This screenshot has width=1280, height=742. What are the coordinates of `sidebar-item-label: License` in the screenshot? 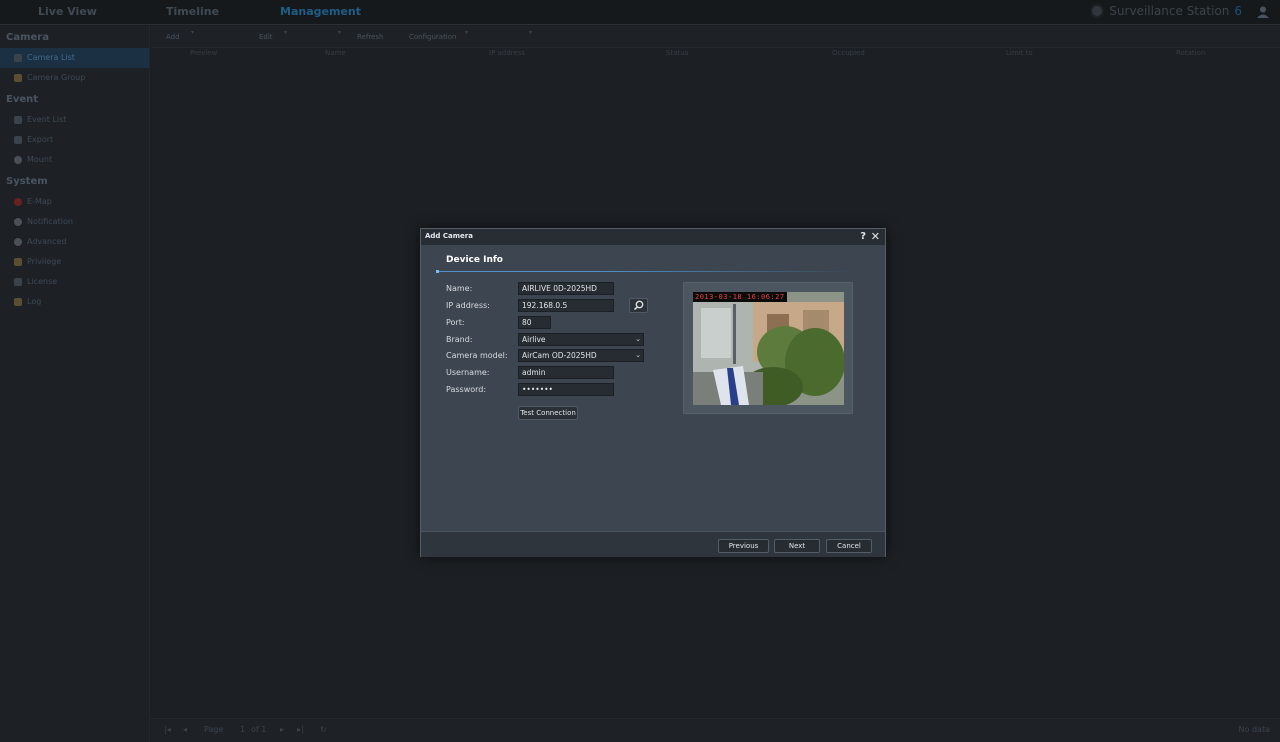 It's located at (42, 281).